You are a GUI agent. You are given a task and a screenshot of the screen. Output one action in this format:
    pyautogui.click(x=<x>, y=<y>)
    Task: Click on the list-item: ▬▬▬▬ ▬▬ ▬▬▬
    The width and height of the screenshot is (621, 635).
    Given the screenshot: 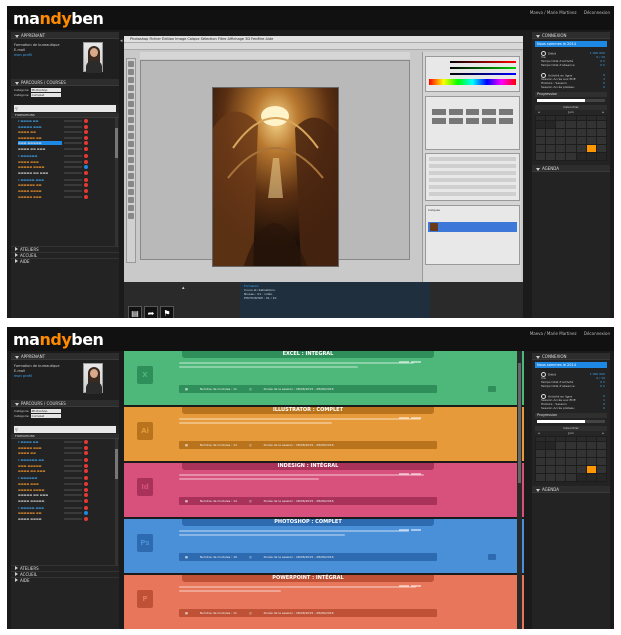 What is the action you would take?
    pyautogui.click(x=65, y=148)
    